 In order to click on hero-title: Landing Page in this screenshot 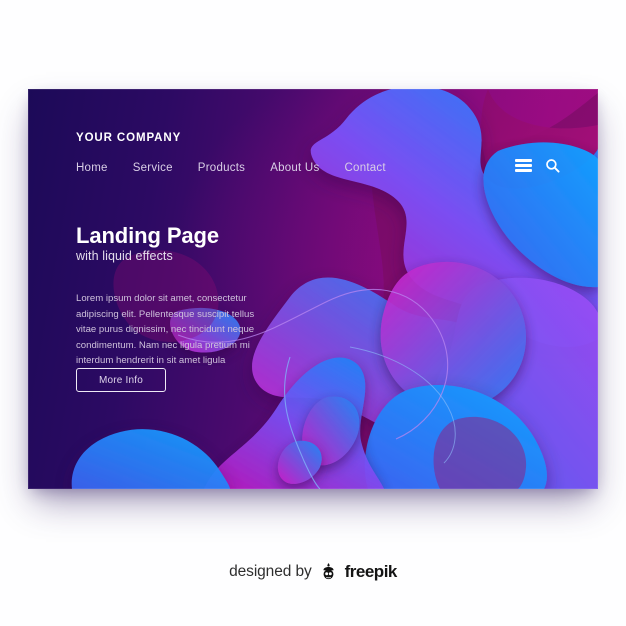, I will do `click(148, 235)`.